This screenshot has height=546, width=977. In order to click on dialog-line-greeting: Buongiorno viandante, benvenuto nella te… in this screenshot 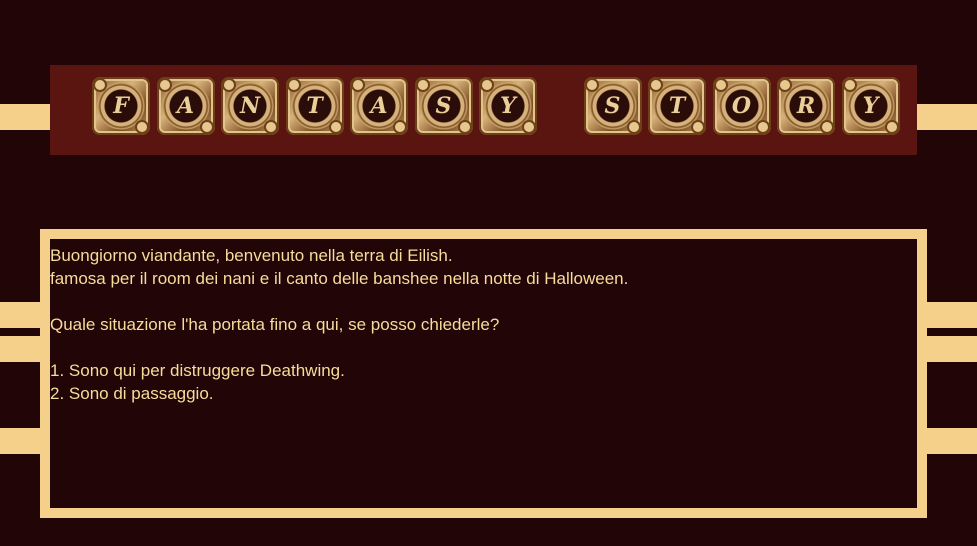, I will do `click(251, 255)`.